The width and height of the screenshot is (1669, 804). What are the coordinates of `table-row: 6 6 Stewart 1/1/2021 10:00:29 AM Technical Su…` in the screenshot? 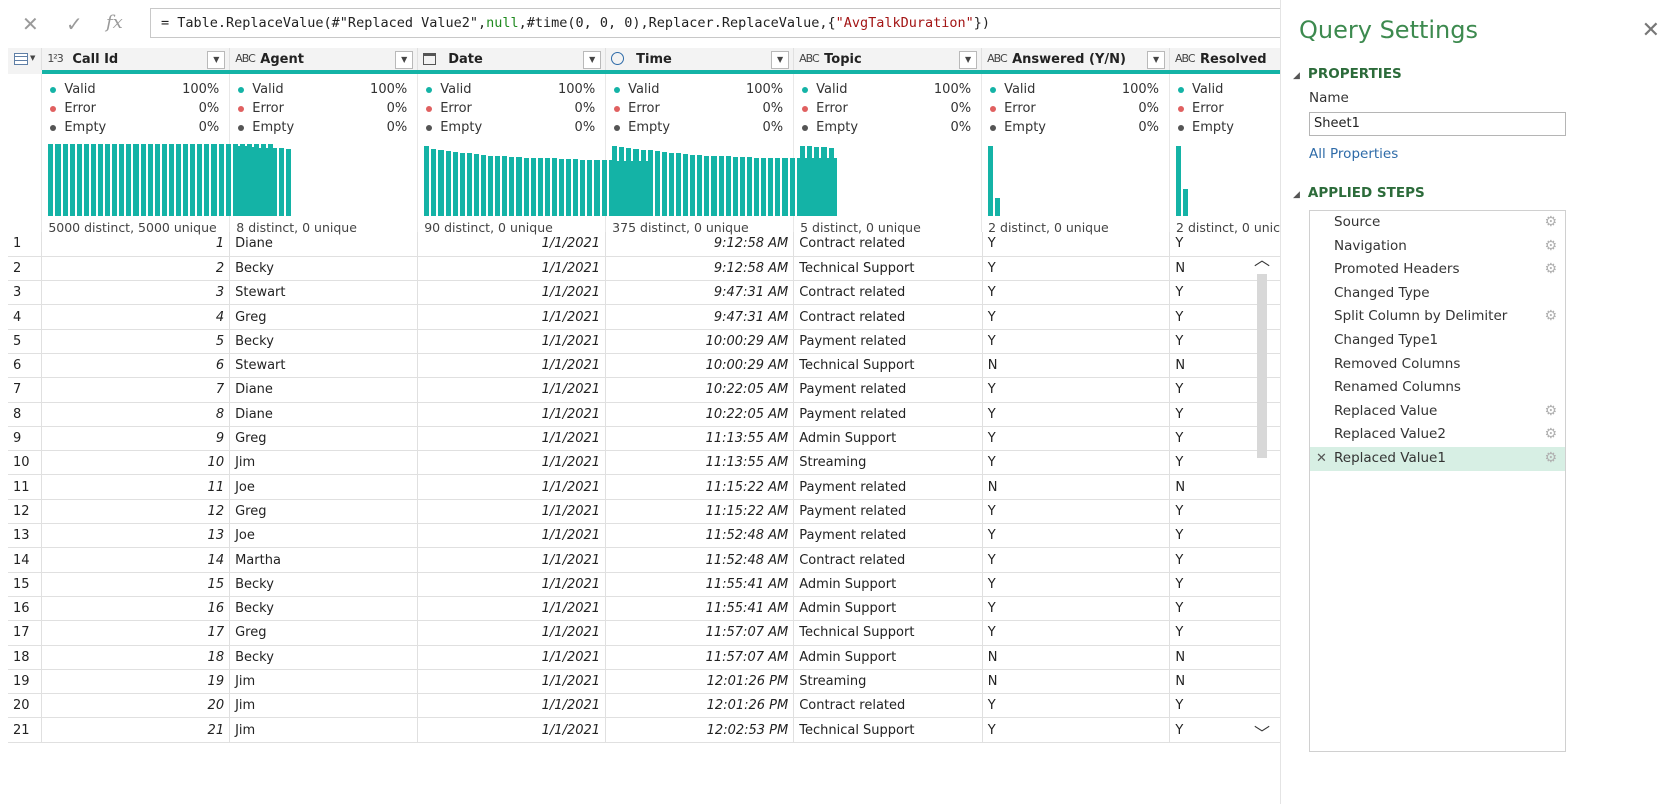 It's located at (683, 366).